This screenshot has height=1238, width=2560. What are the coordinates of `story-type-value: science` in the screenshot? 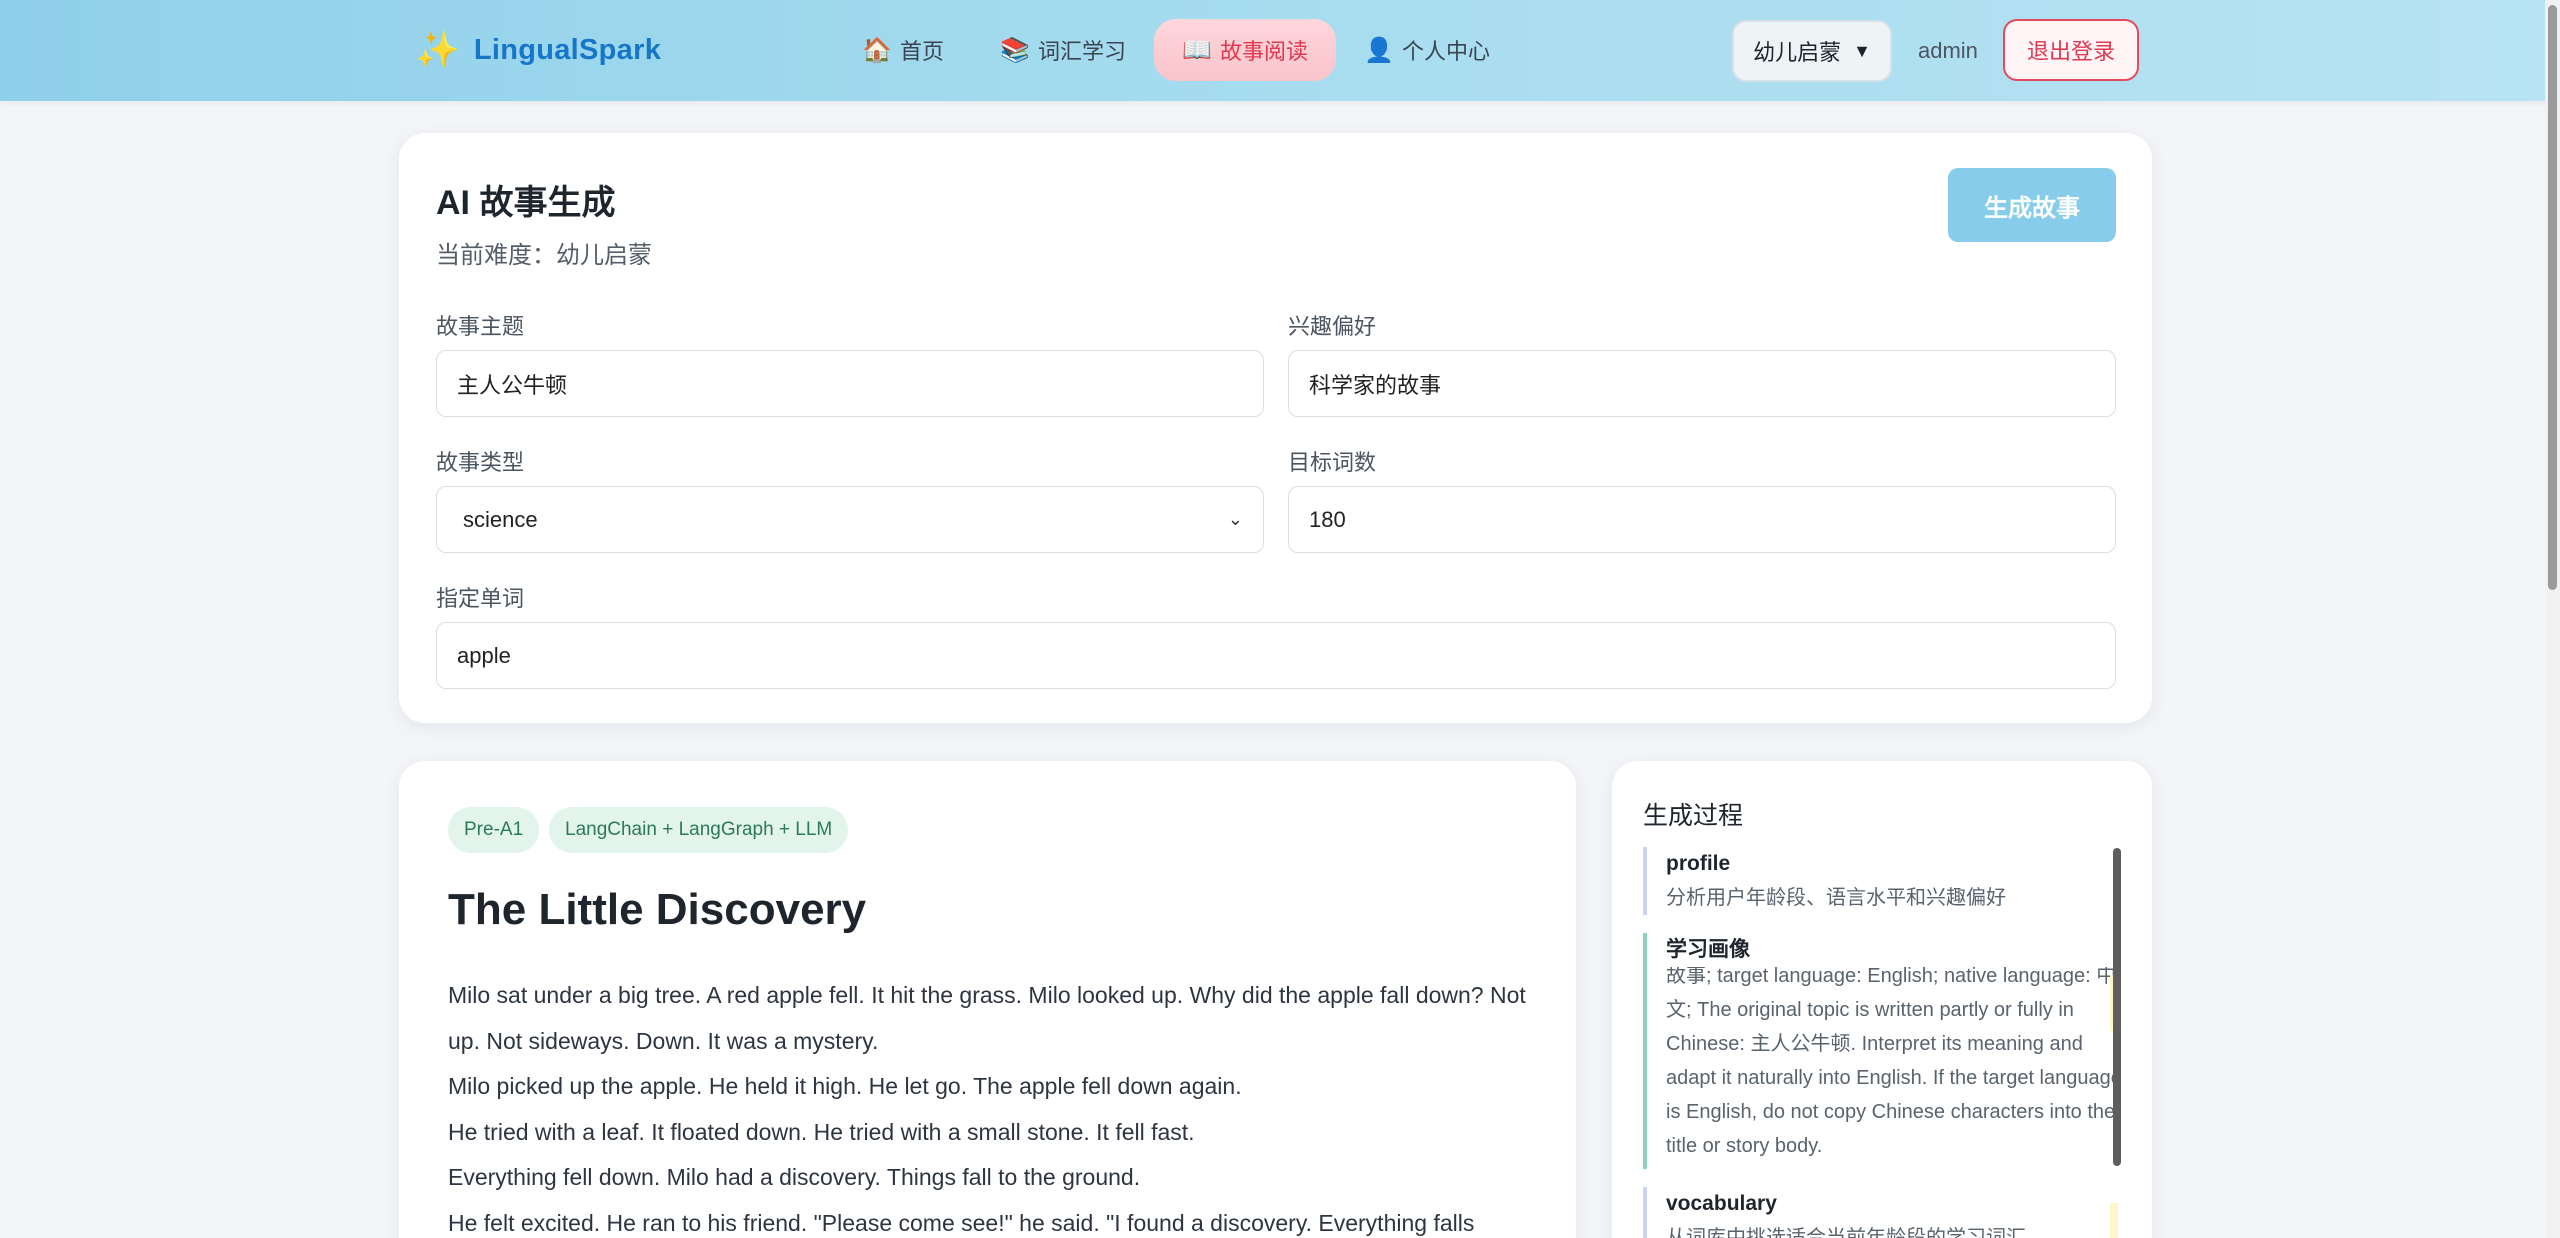 It's located at (500, 519).